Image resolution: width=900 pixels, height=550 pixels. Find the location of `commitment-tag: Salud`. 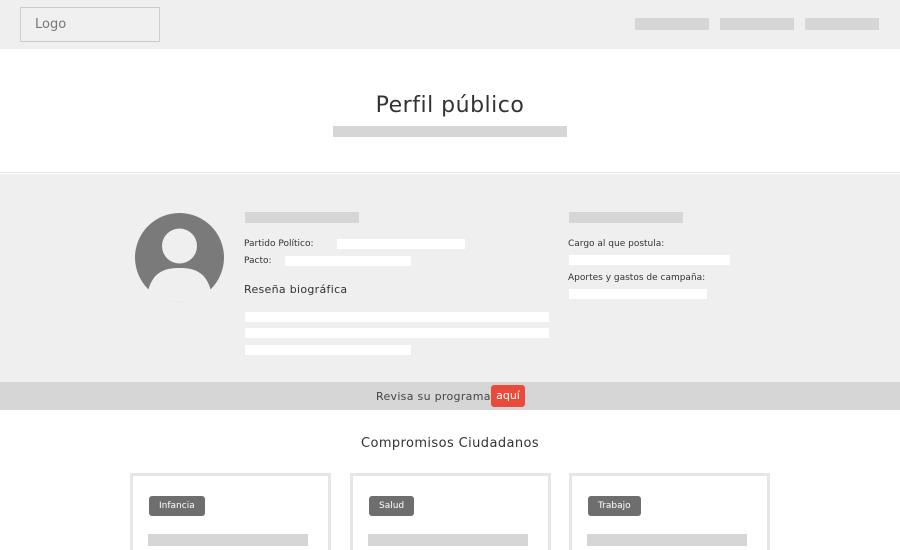

commitment-tag: Salud is located at coordinates (392, 506).